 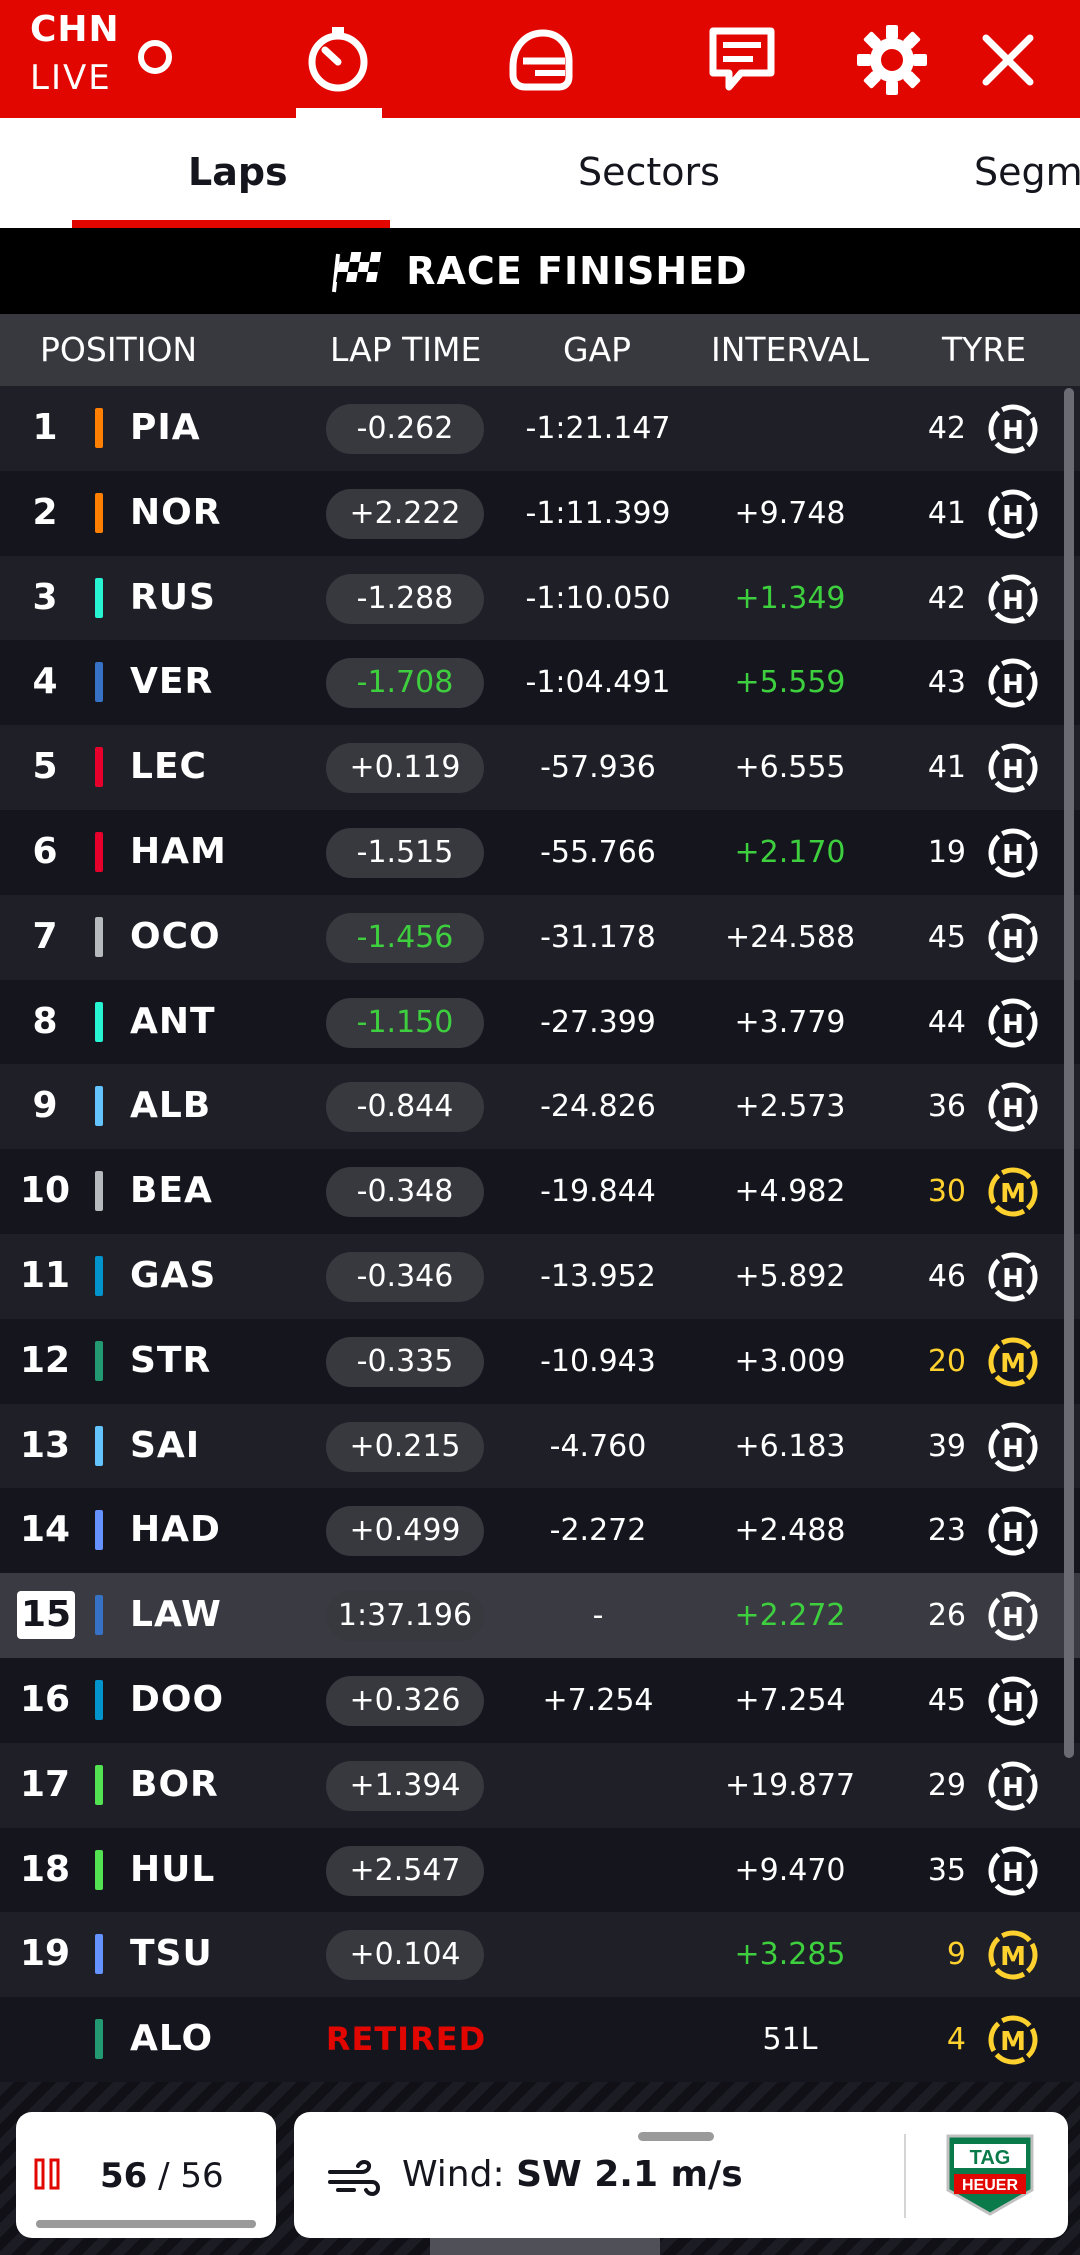 I want to click on gear-icon, so click(x=892, y=60).